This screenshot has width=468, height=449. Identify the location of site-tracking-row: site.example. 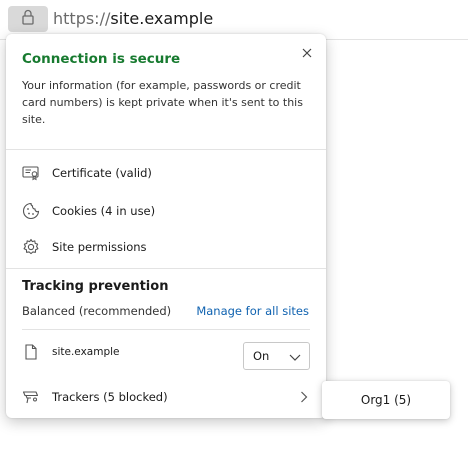
(71, 352).